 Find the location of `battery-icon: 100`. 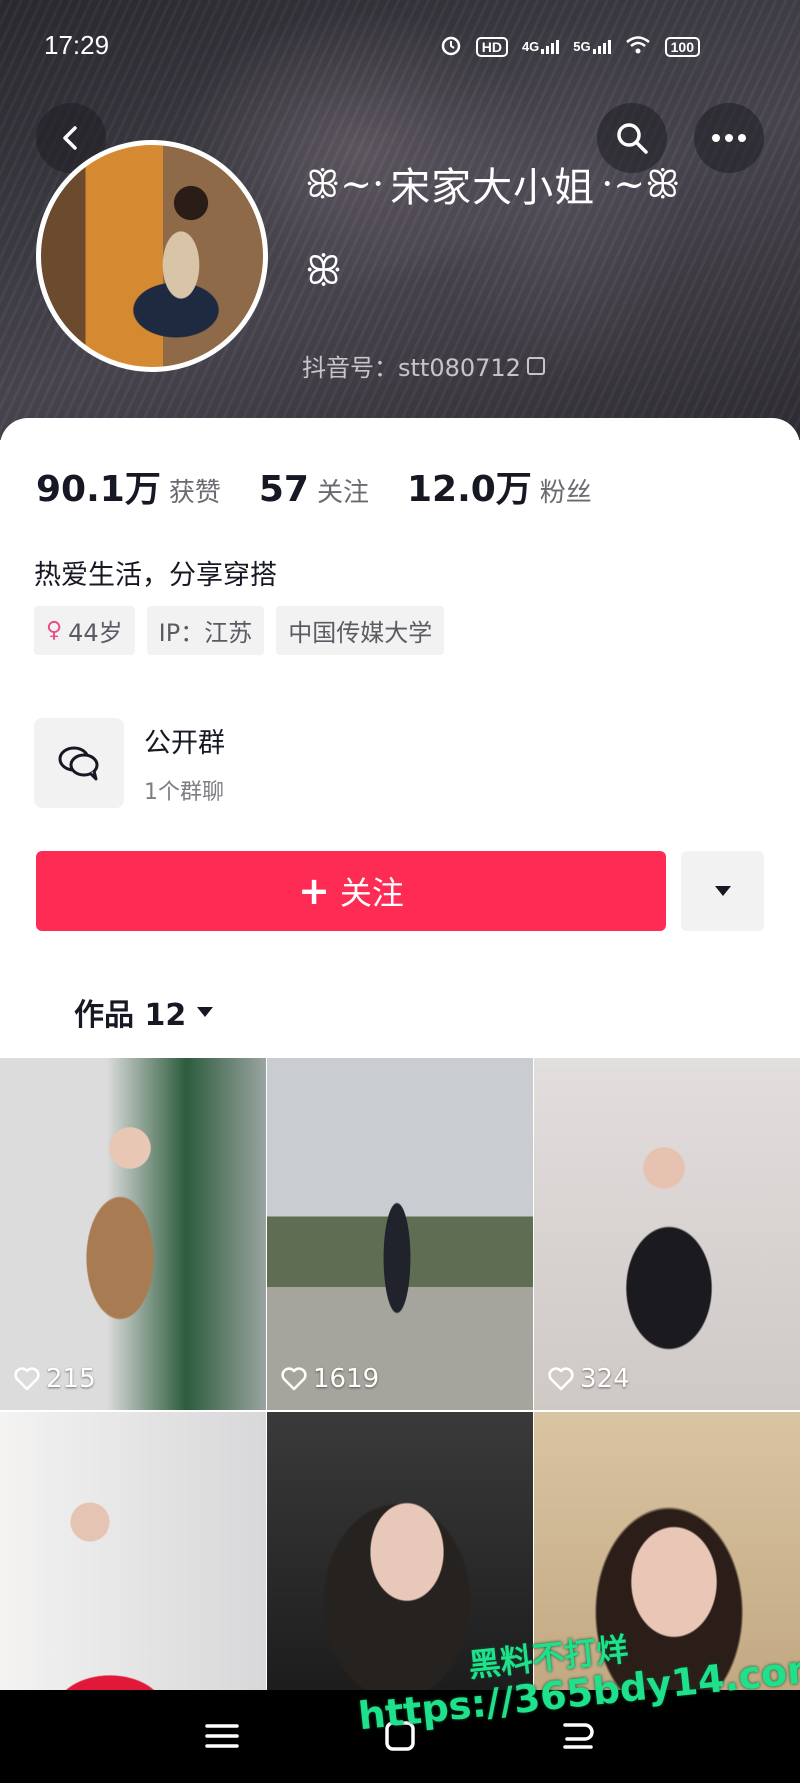

battery-icon: 100 is located at coordinates (682, 46).